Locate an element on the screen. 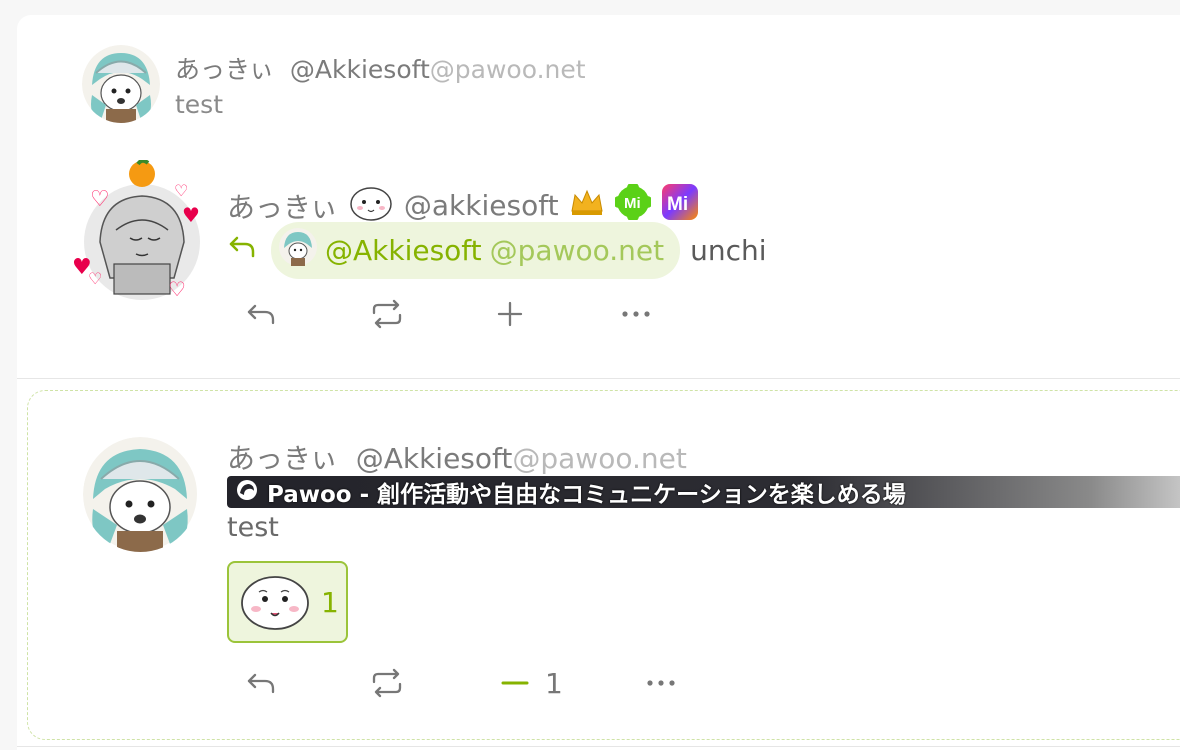 The width and height of the screenshot is (1180, 750). note-text: unchi is located at coordinates (728, 250).